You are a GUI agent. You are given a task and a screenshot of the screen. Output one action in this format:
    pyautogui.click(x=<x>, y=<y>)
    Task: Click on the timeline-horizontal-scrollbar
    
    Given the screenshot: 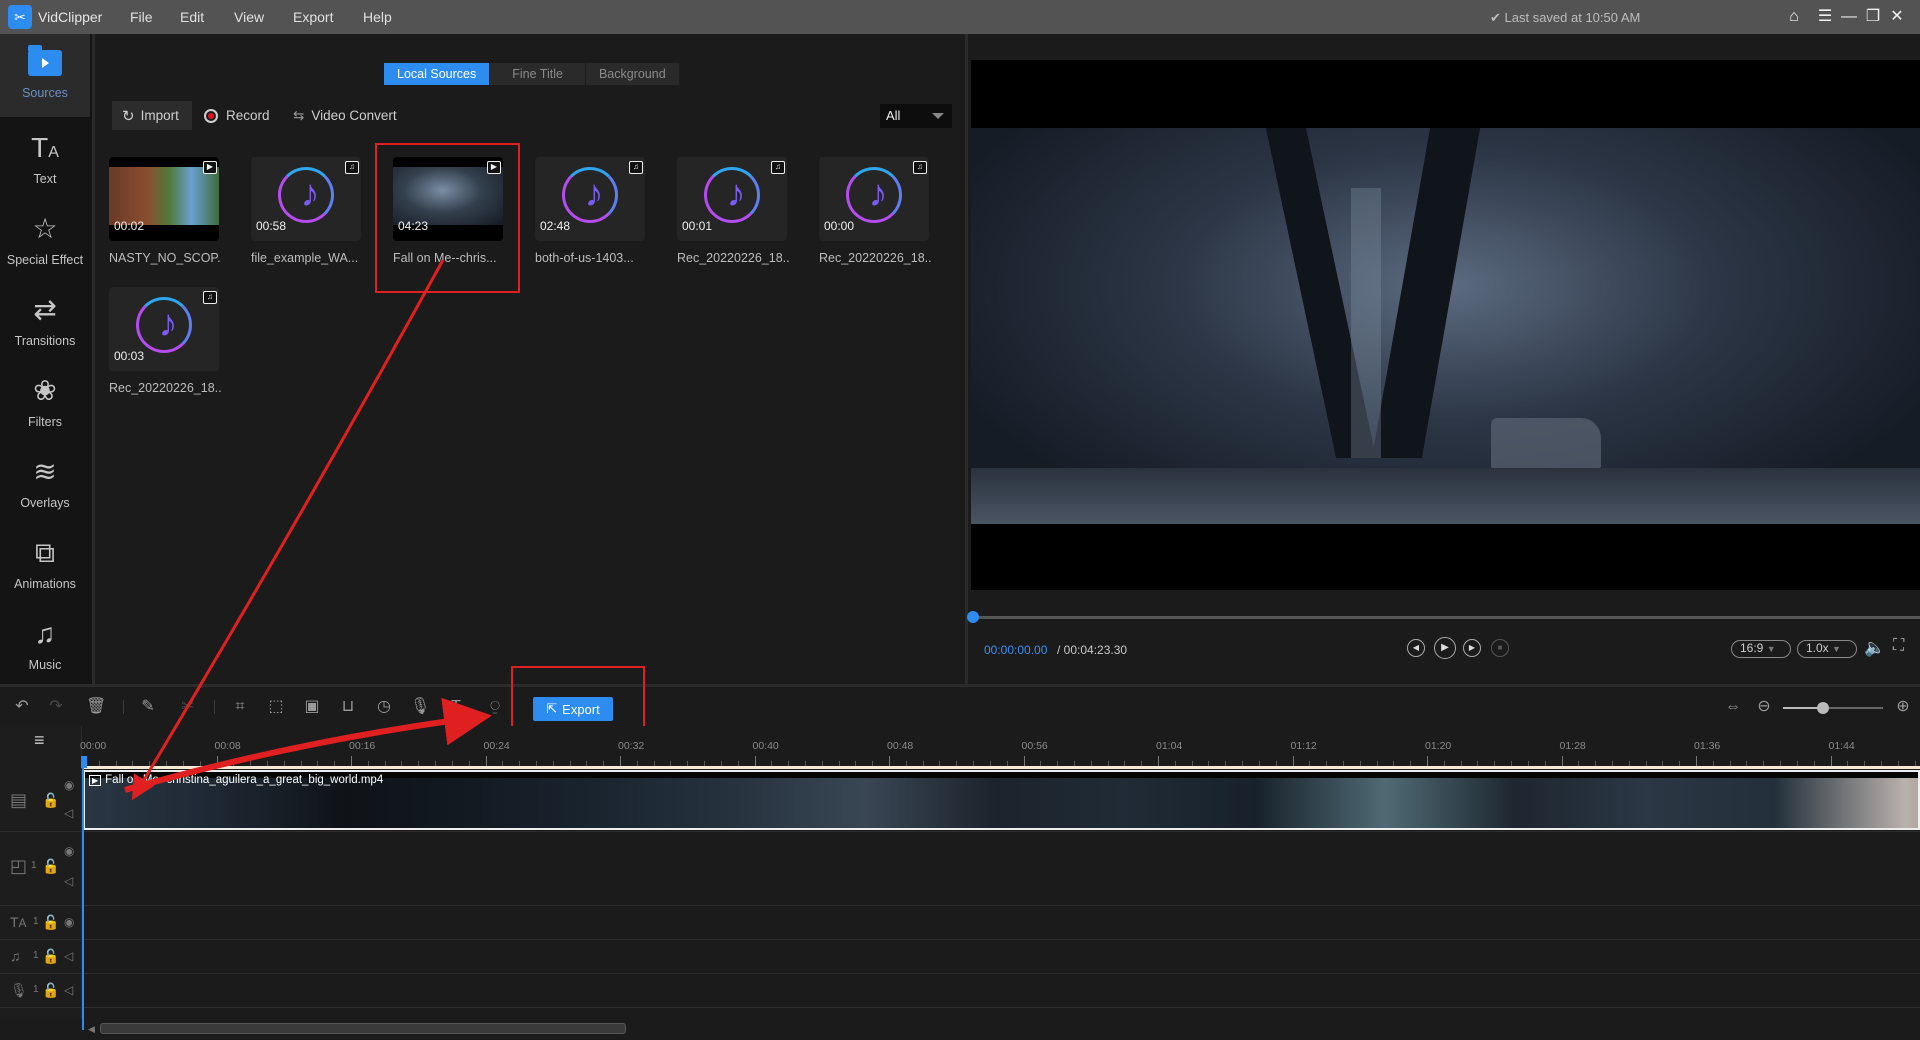 What is the action you would take?
    pyautogui.click(x=363, y=1028)
    